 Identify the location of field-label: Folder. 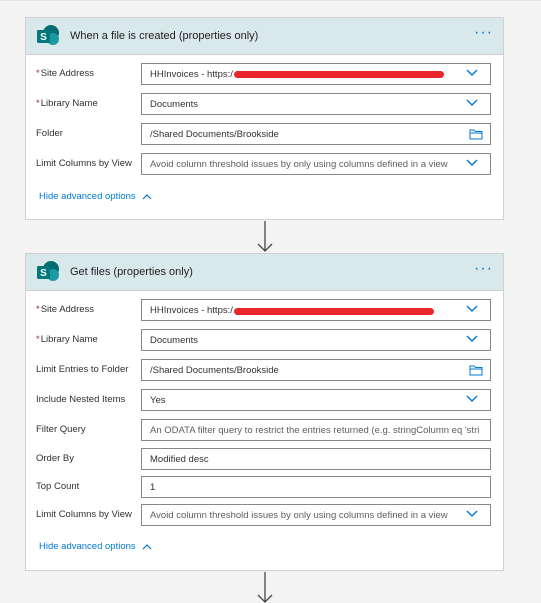
(49, 133).